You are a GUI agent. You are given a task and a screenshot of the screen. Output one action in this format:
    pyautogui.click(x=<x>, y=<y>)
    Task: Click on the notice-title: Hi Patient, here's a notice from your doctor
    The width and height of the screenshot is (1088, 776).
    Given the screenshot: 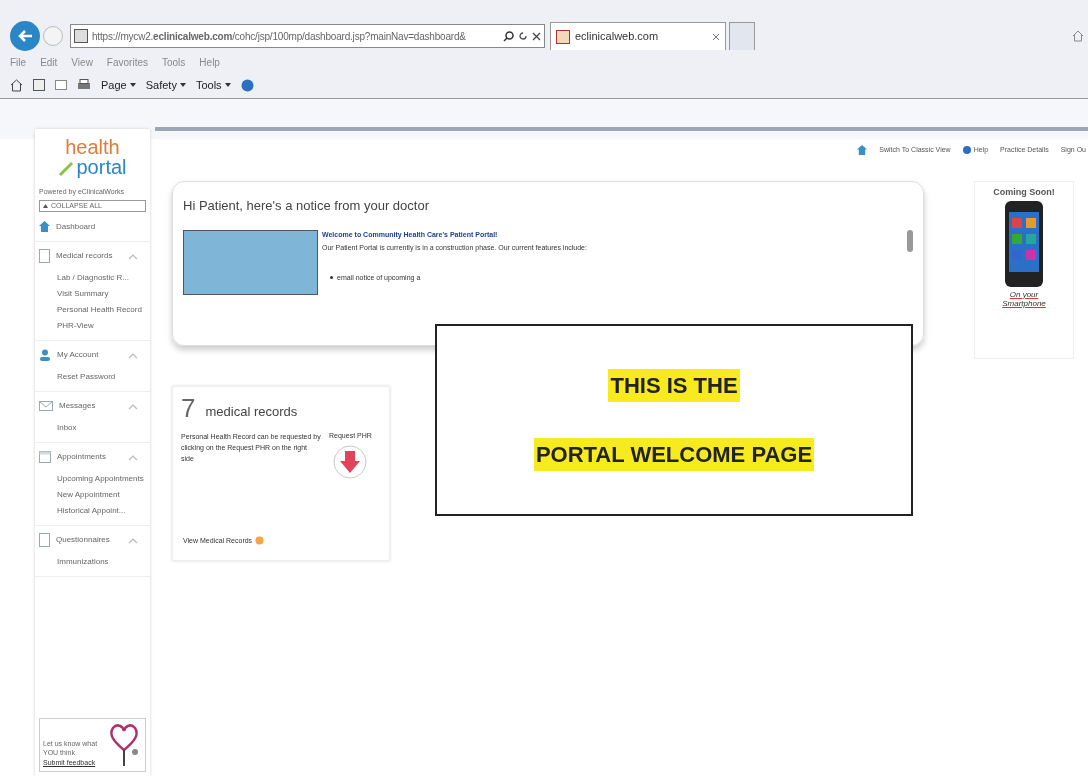 What is the action you would take?
    pyautogui.click(x=306, y=206)
    